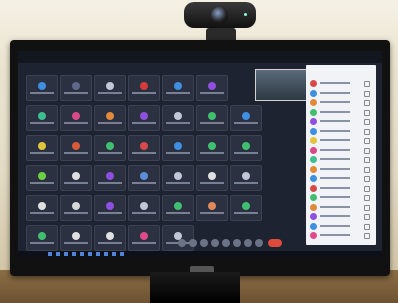 The height and width of the screenshot is (303, 398). I want to click on participant-name, so click(335, 225).